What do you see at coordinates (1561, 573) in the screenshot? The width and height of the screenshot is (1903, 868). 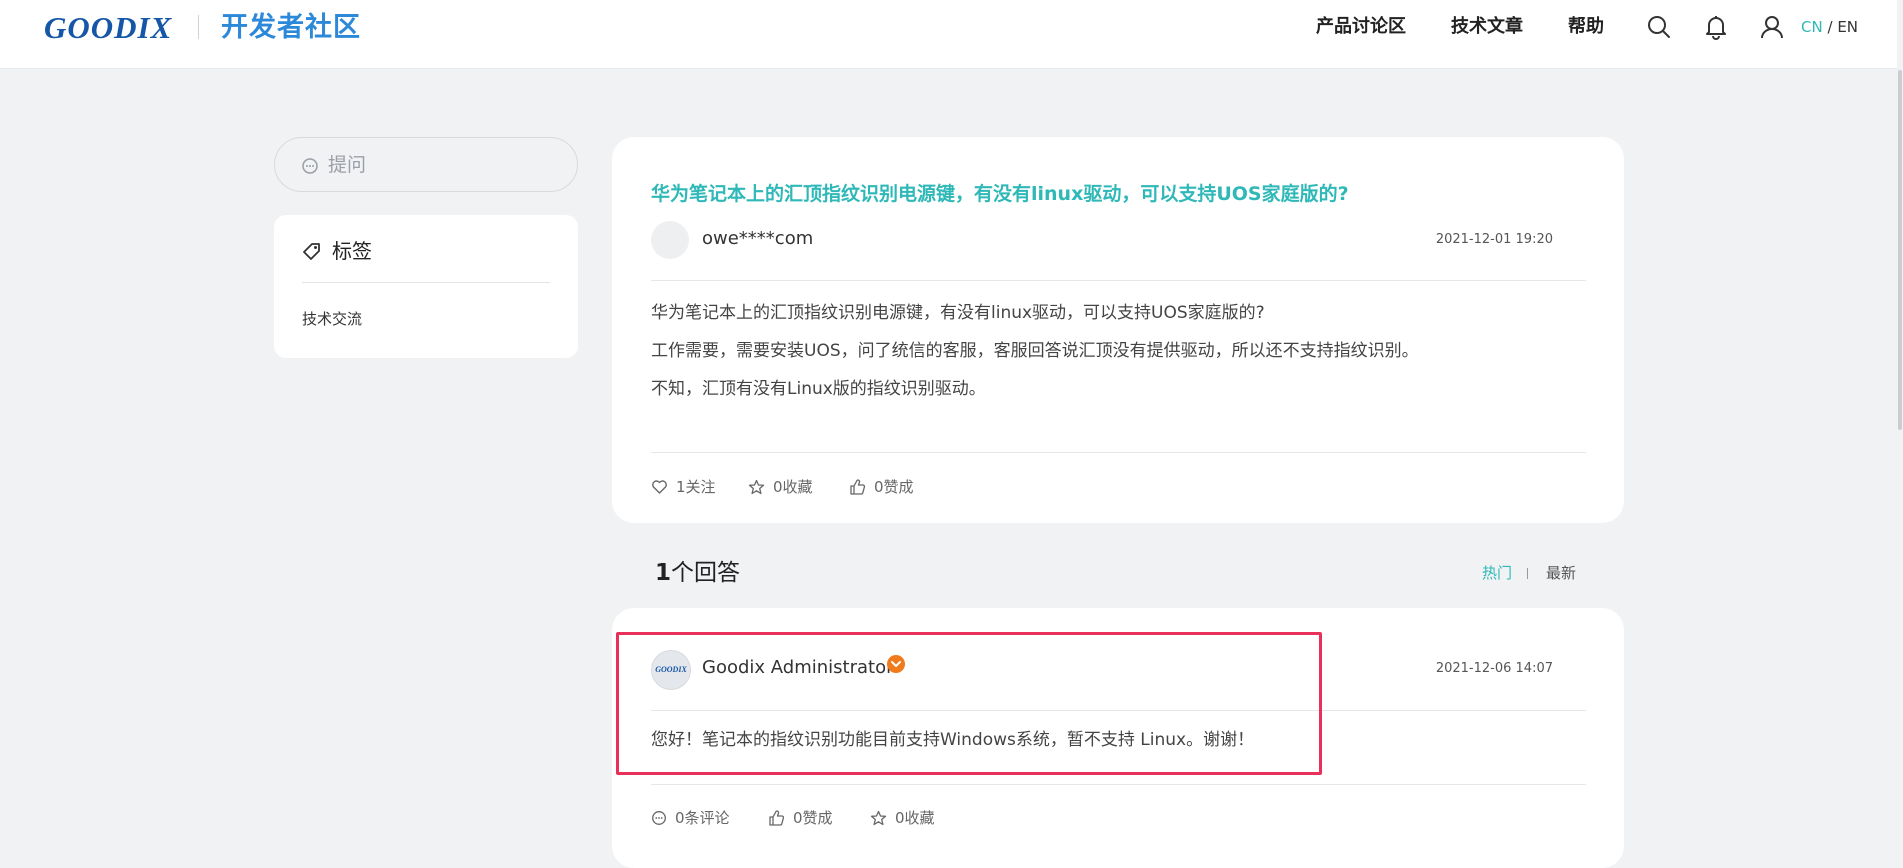 I see `sort-new-tab: 最新` at bounding box center [1561, 573].